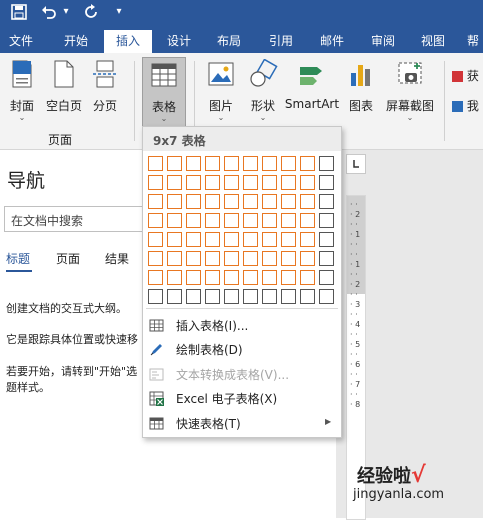 Image resolution: width=483 pixels, height=520 pixels. What do you see at coordinates (281, 41) in the screenshot?
I see `tab-references: 引用` at bounding box center [281, 41].